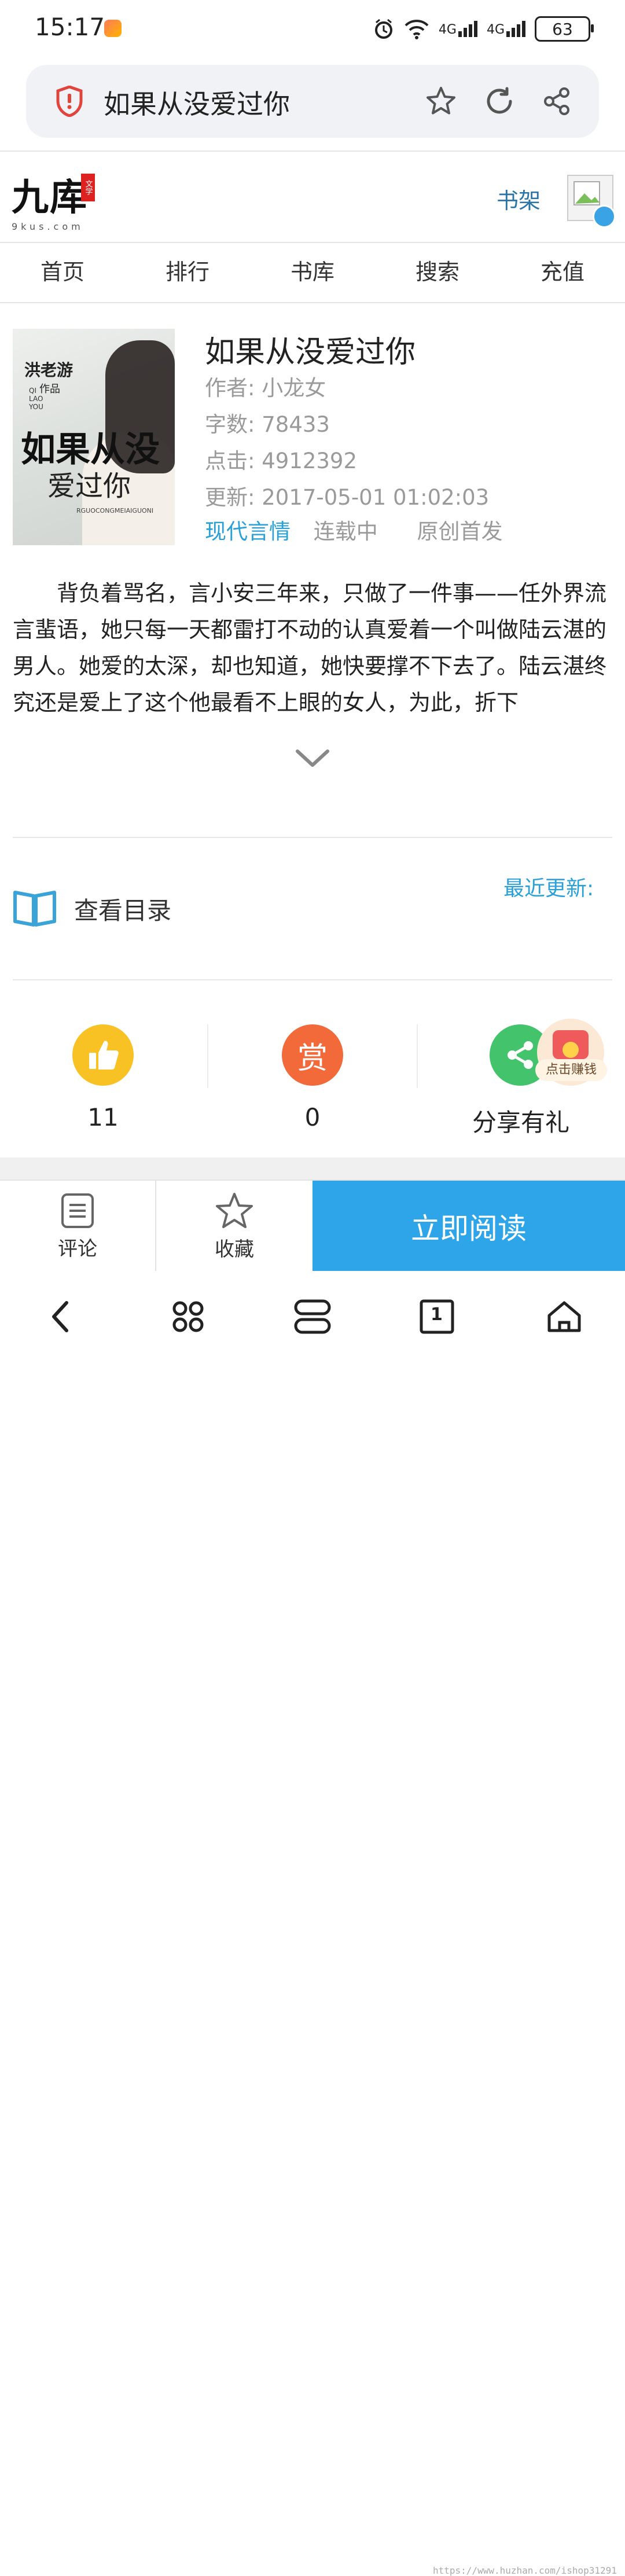 This screenshot has width=625, height=2576. What do you see at coordinates (604, 217) in the screenshot?
I see `notification-bell-icon` at bounding box center [604, 217].